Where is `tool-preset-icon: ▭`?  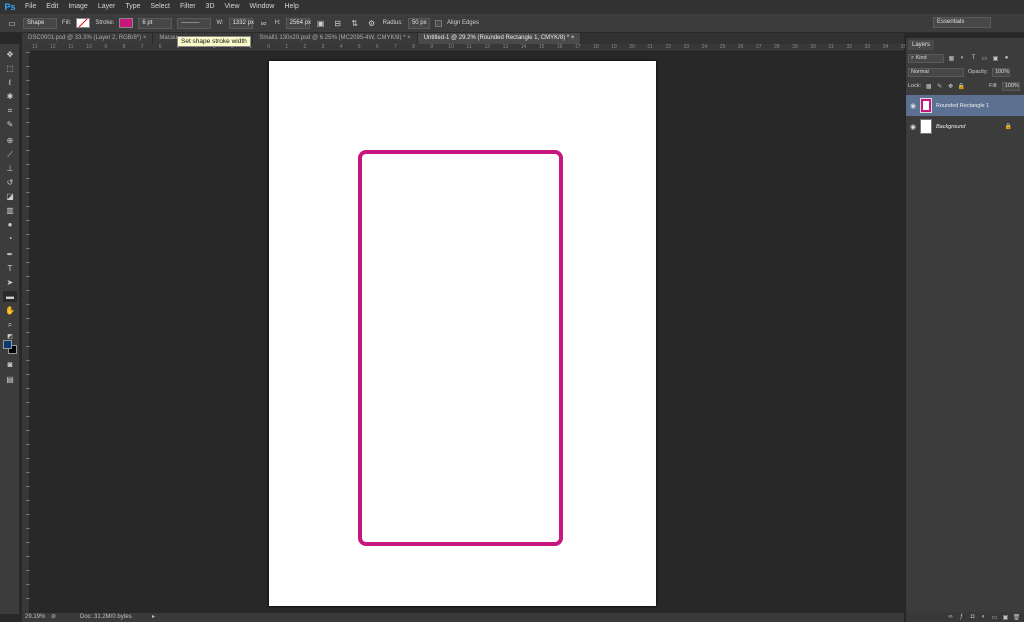 tool-preset-icon: ▭ is located at coordinates (12, 23).